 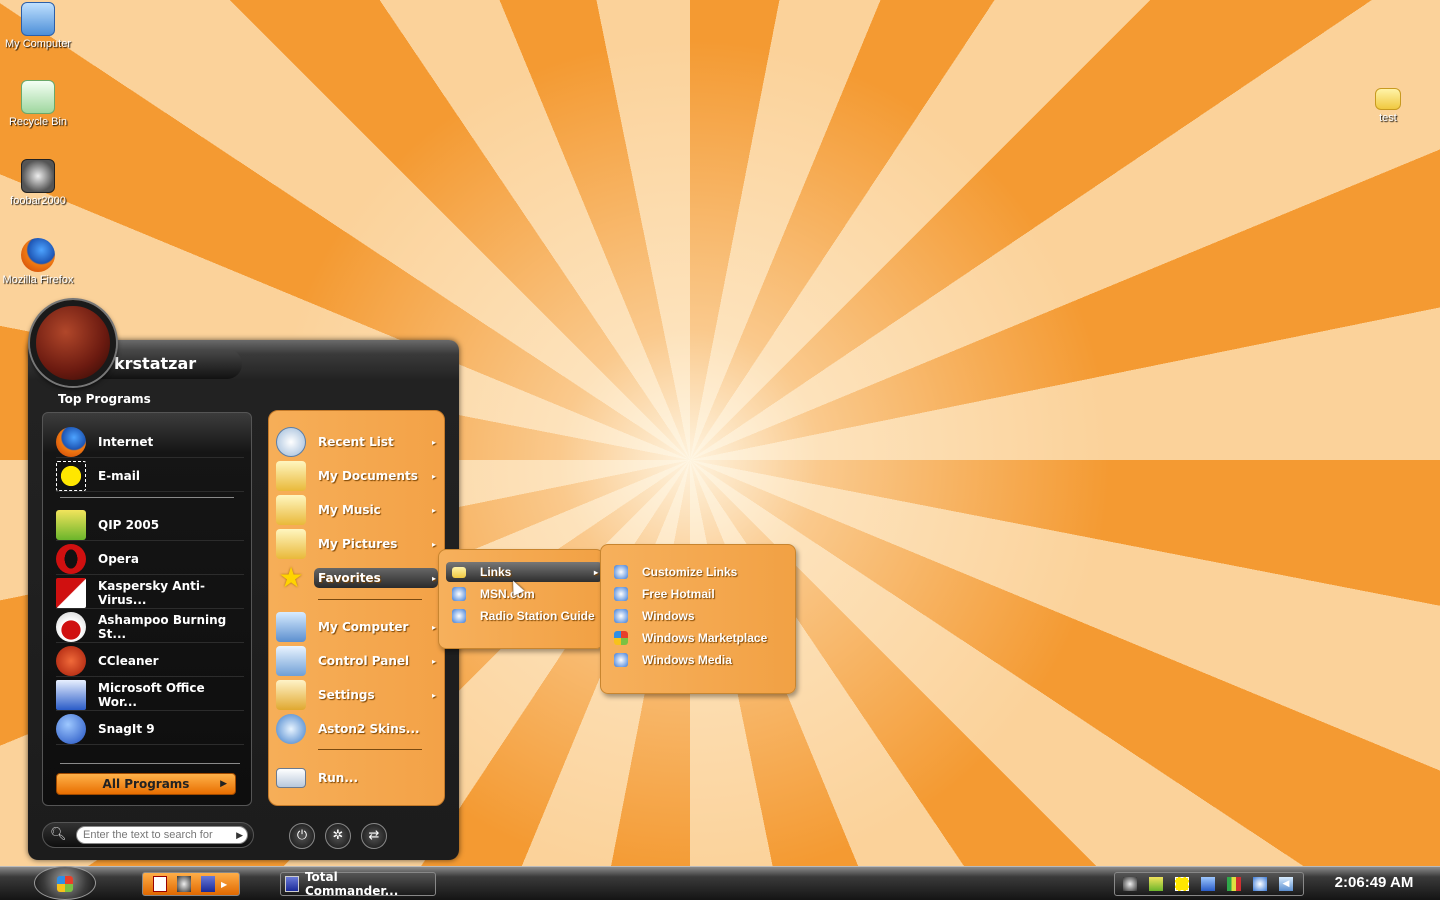 I want to click on system-tray: ◀, so click(x=1209, y=884).